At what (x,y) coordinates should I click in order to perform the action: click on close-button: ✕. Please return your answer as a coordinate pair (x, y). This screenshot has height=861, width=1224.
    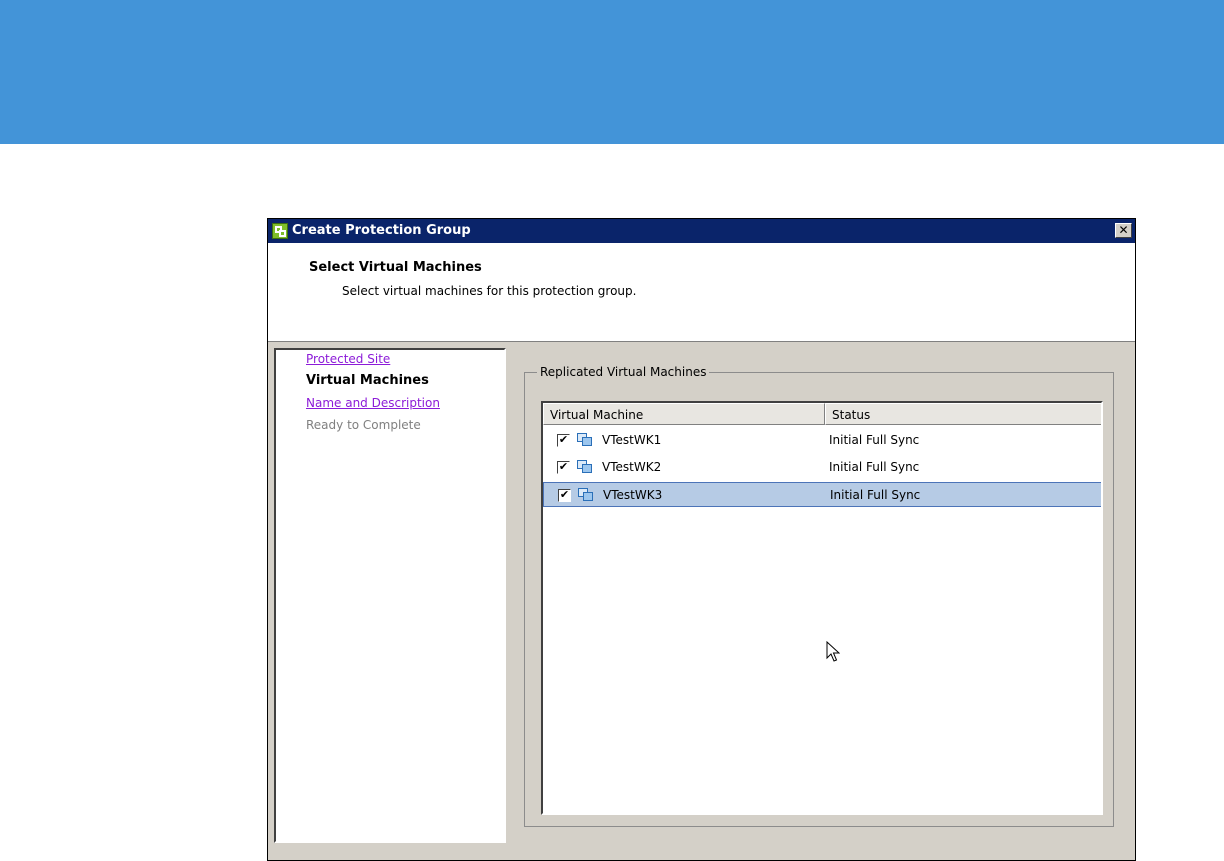
    Looking at the image, I should click on (1123, 230).